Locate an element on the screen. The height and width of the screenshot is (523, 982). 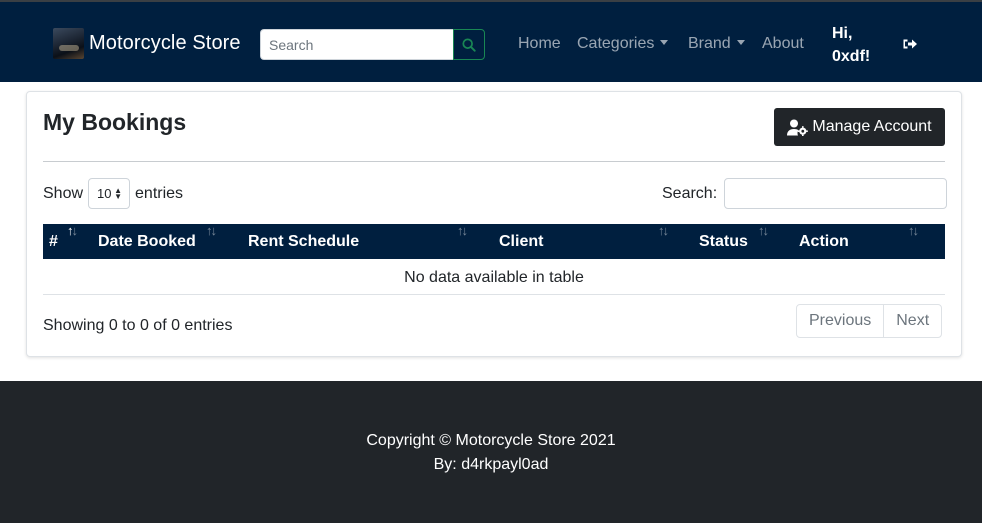
greeting-hi: Hi, is located at coordinates (842, 33).